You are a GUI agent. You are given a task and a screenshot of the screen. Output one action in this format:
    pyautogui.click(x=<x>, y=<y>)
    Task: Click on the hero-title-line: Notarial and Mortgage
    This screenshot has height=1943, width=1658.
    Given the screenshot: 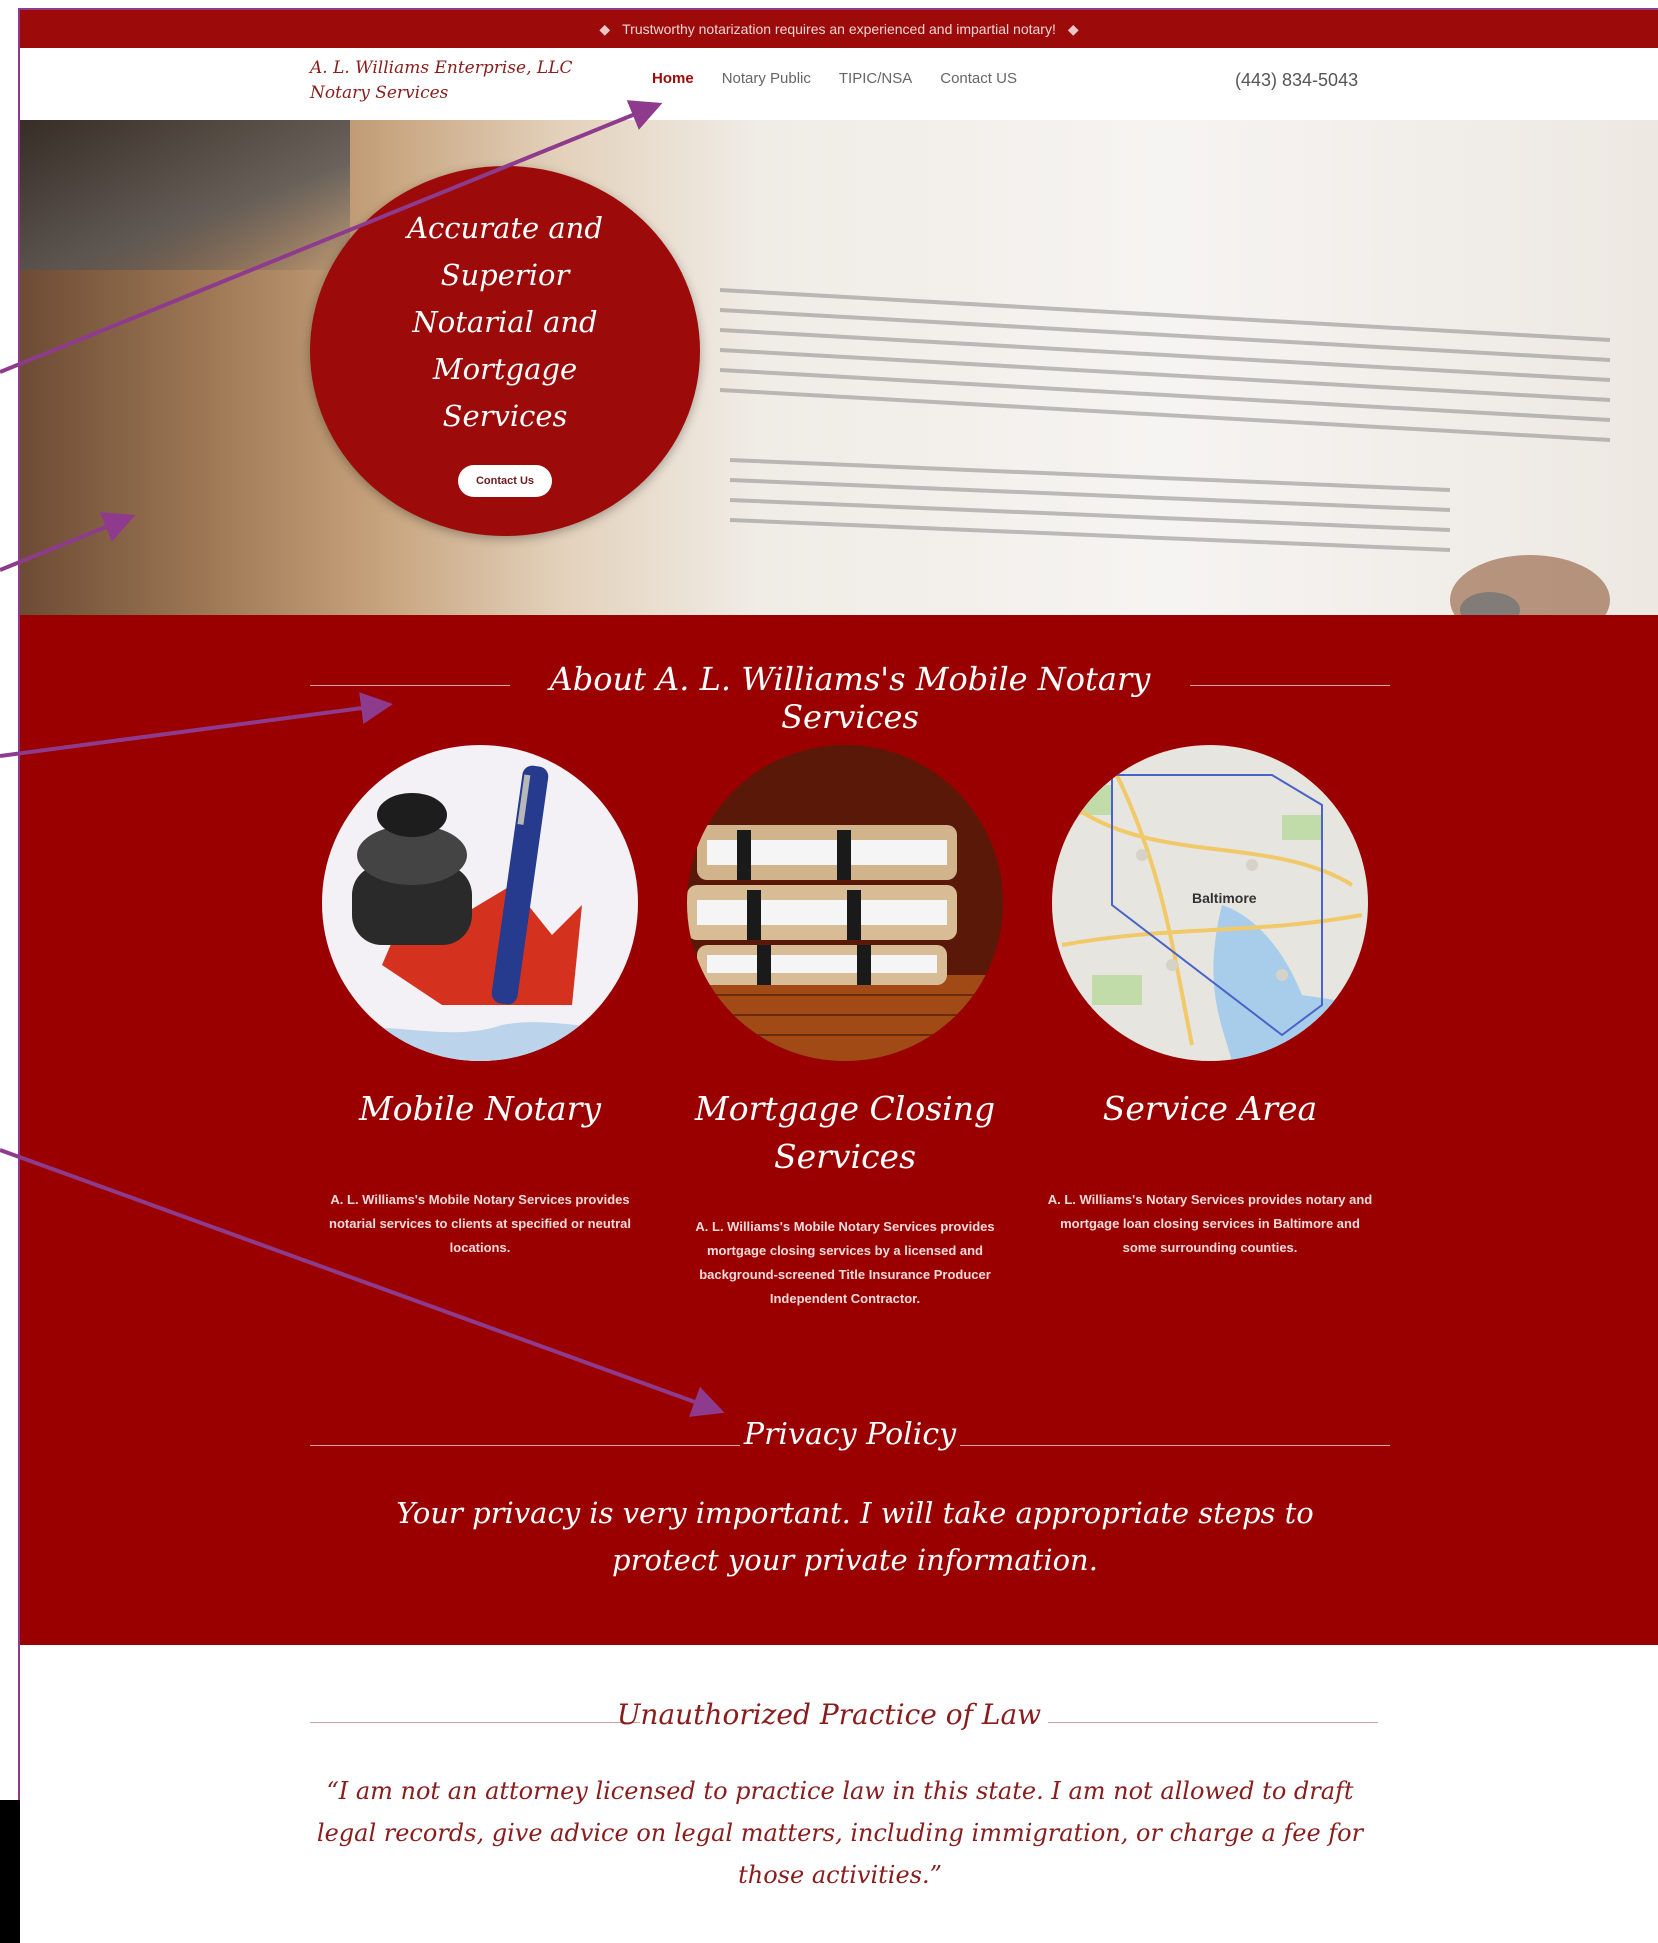 What is the action you would take?
    pyautogui.click(x=505, y=345)
    